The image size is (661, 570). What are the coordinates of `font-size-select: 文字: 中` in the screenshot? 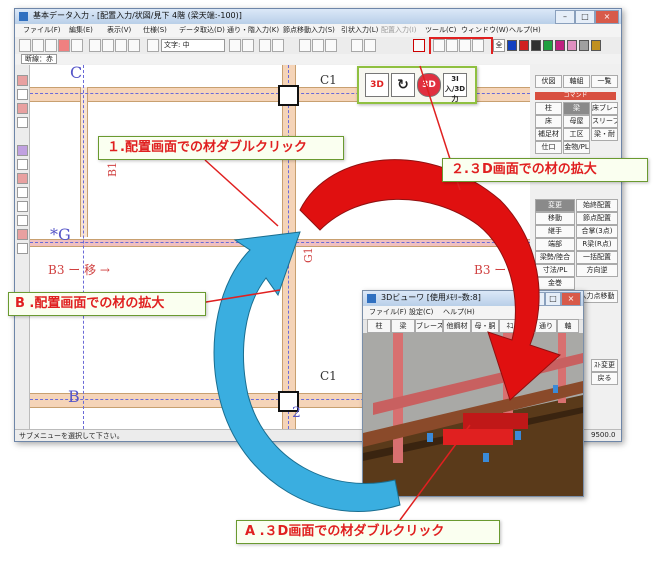 It's located at (193, 45).